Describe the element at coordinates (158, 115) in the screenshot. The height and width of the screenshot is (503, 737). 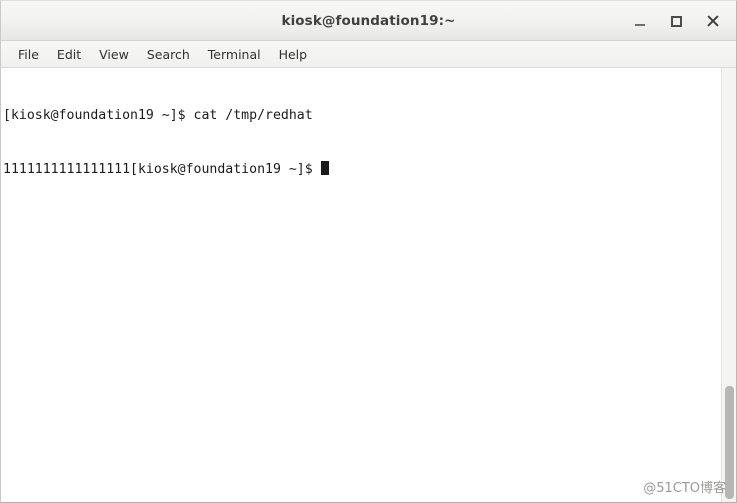
I see `terminal-line: [kiosk@foundation19 ~]$ cat /tmp/redhat` at that location.